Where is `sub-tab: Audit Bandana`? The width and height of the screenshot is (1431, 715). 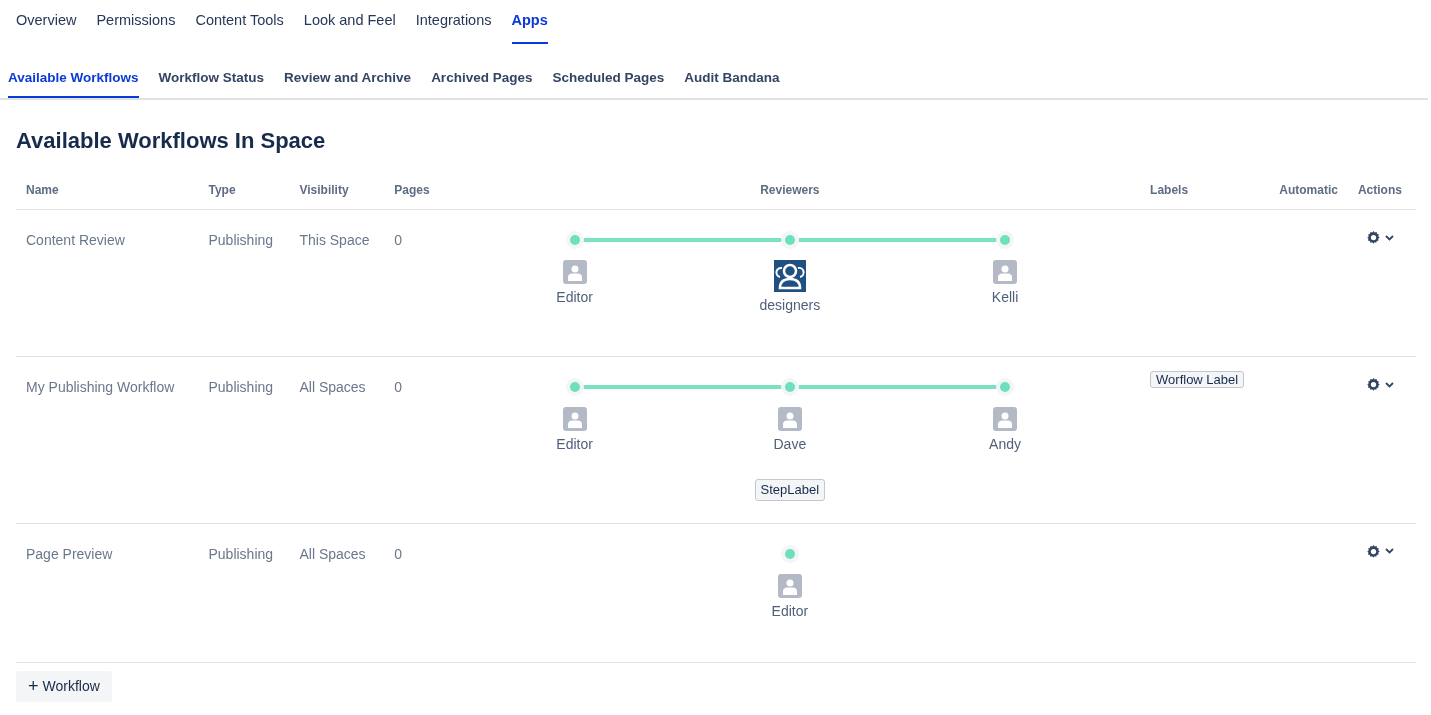
sub-tab: Audit Bandana is located at coordinates (732, 82).